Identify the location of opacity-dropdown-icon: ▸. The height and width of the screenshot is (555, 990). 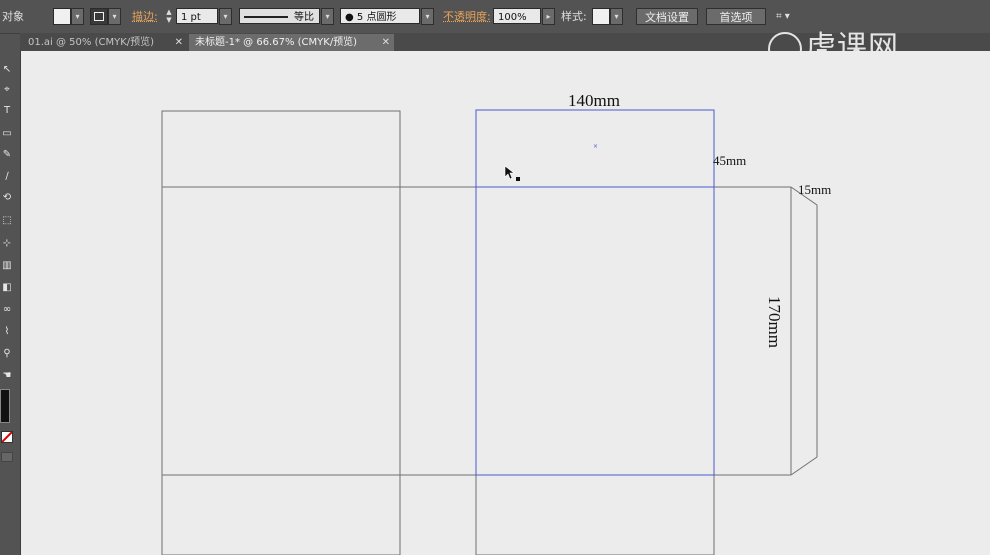
(548, 16).